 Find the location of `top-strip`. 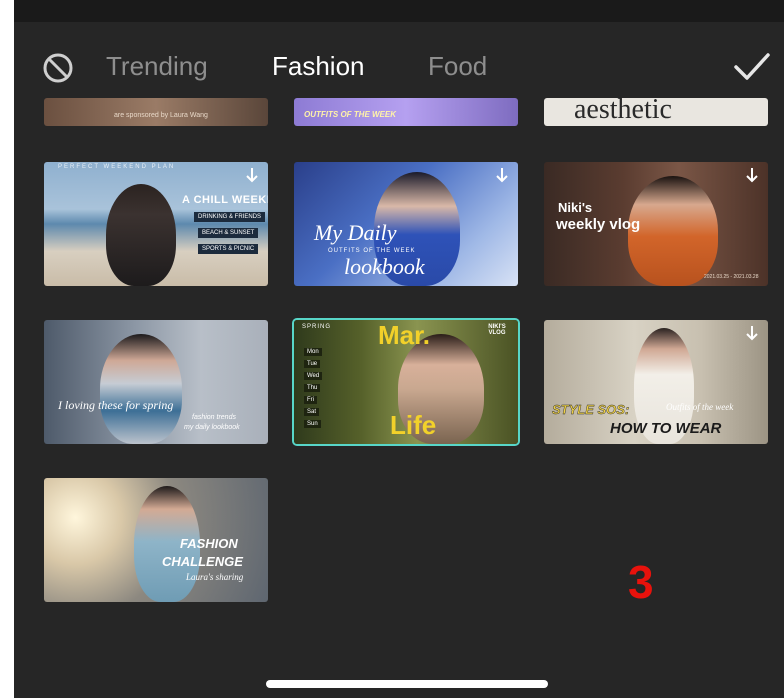

top-strip is located at coordinates (399, 11).